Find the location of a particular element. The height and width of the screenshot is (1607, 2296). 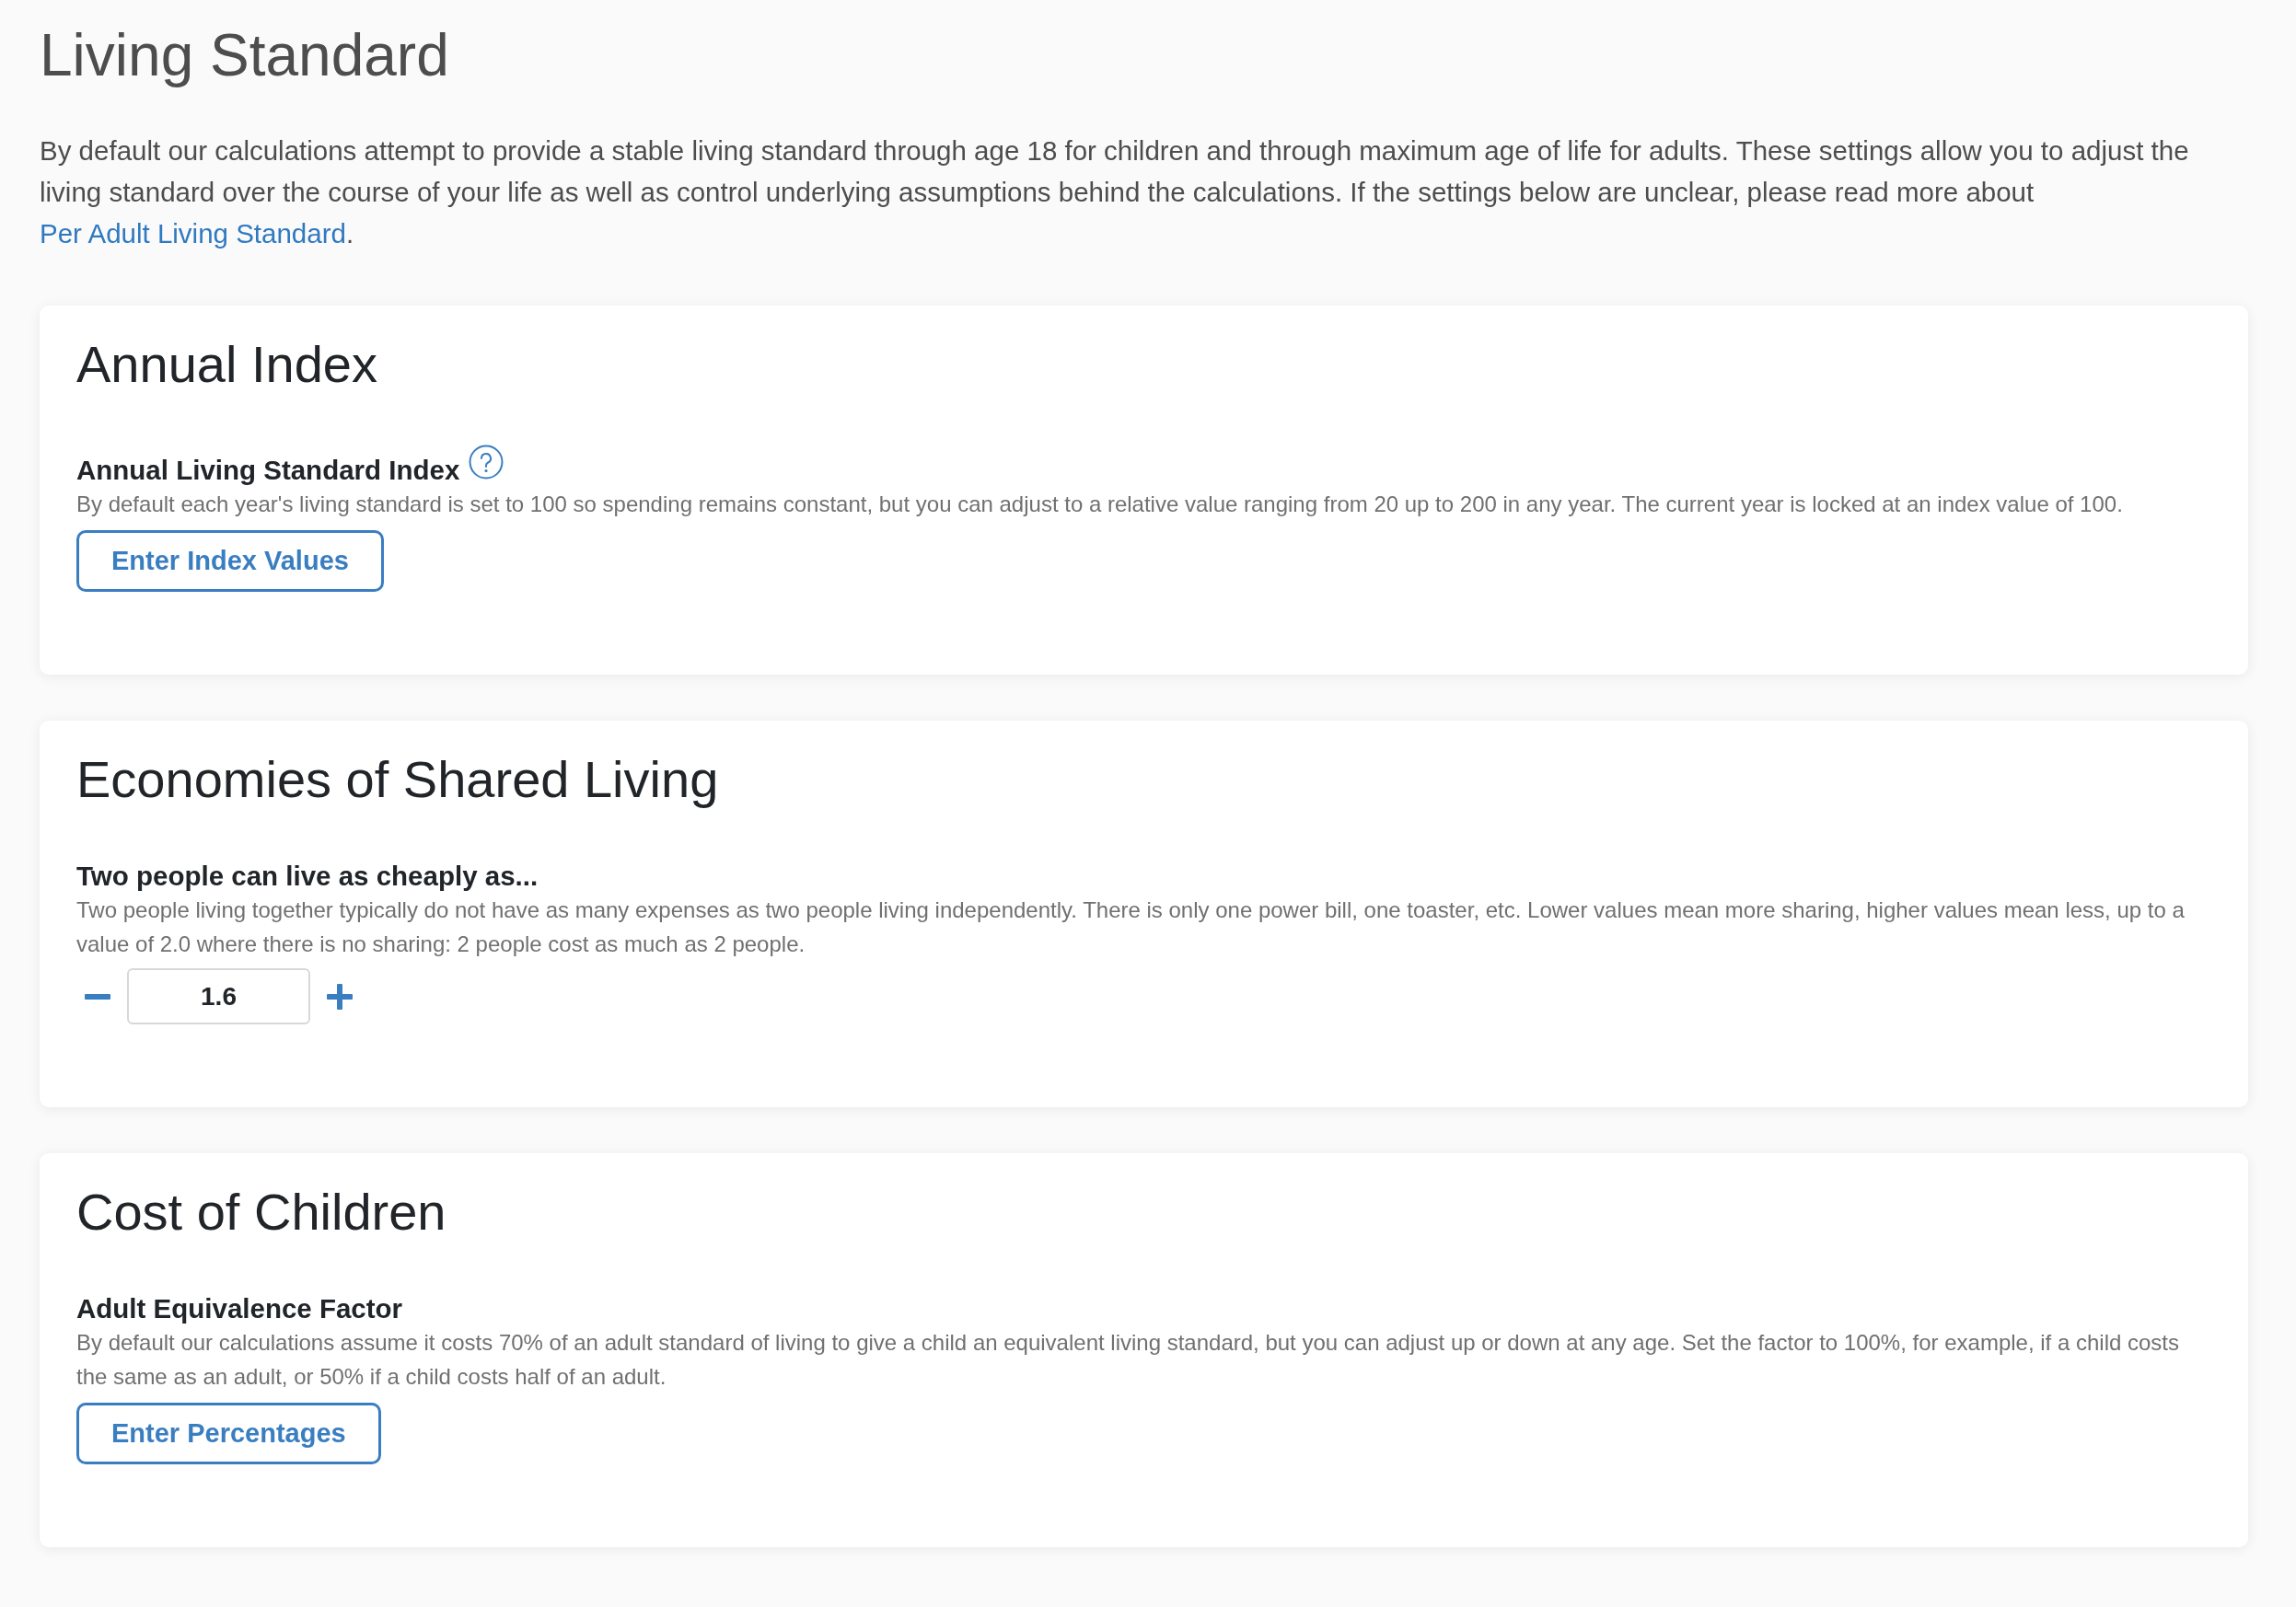

plus-icon is located at coordinates (340, 996).